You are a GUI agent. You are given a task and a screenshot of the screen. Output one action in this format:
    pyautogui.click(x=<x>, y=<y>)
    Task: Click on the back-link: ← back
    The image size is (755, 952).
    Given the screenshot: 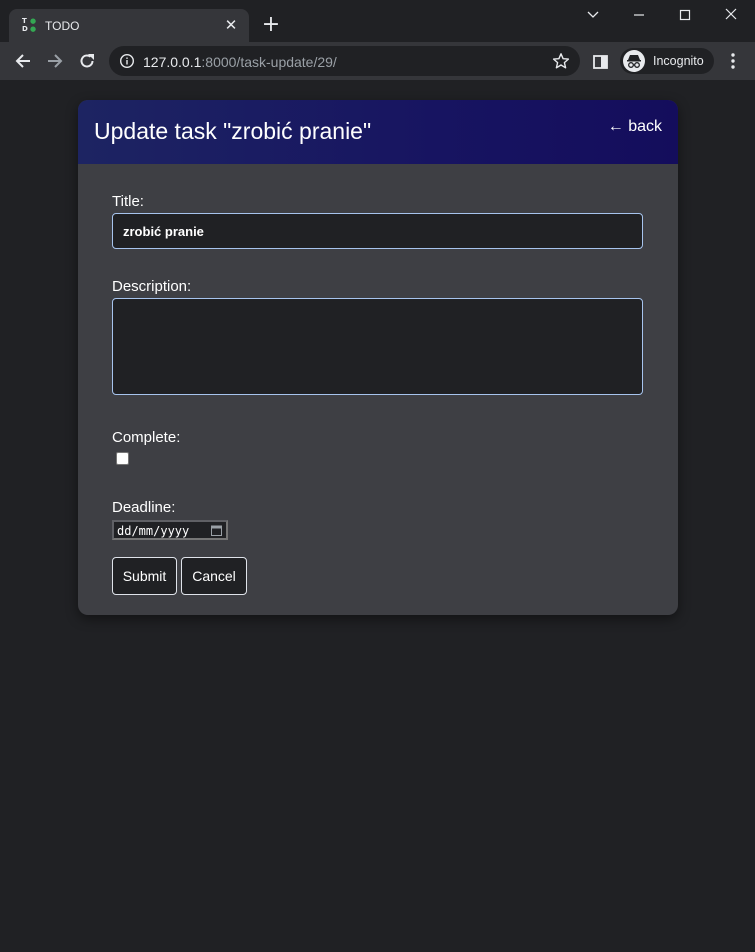 What is the action you would take?
    pyautogui.click(x=635, y=127)
    